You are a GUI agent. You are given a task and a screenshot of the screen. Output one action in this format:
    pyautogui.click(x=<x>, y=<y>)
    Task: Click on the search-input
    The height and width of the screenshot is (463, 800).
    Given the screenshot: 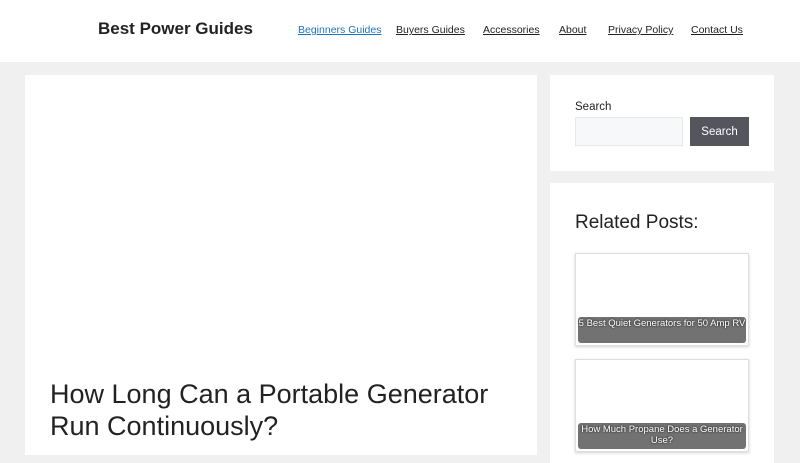 What is the action you would take?
    pyautogui.click(x=629, y=131)
    